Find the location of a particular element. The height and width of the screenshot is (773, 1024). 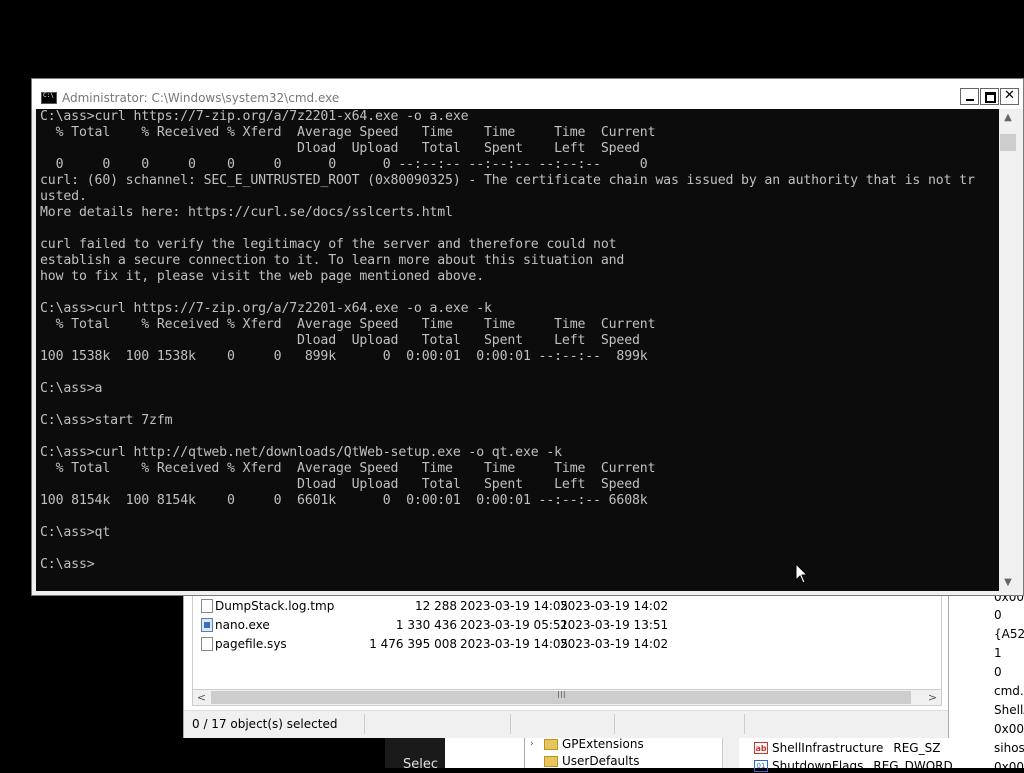

registry-value-type: REG_SZ is located at coordinates (917, 748).